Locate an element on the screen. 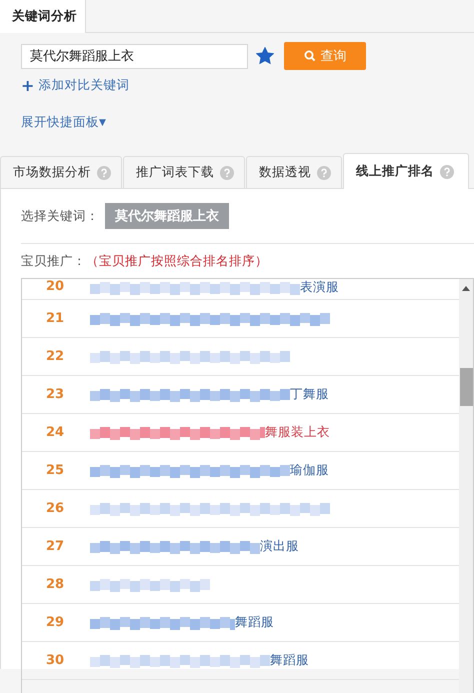 This screenshot has width=474, height=693. promo-note: （宝贝推广按照综合排名排序） is located at coordinates (177, 261).